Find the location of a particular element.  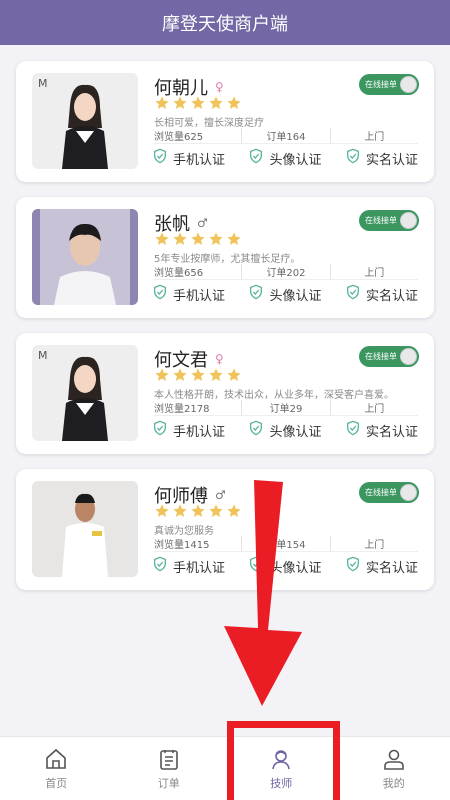

orders-count: 订单202 is located at coordinates (285, 271).